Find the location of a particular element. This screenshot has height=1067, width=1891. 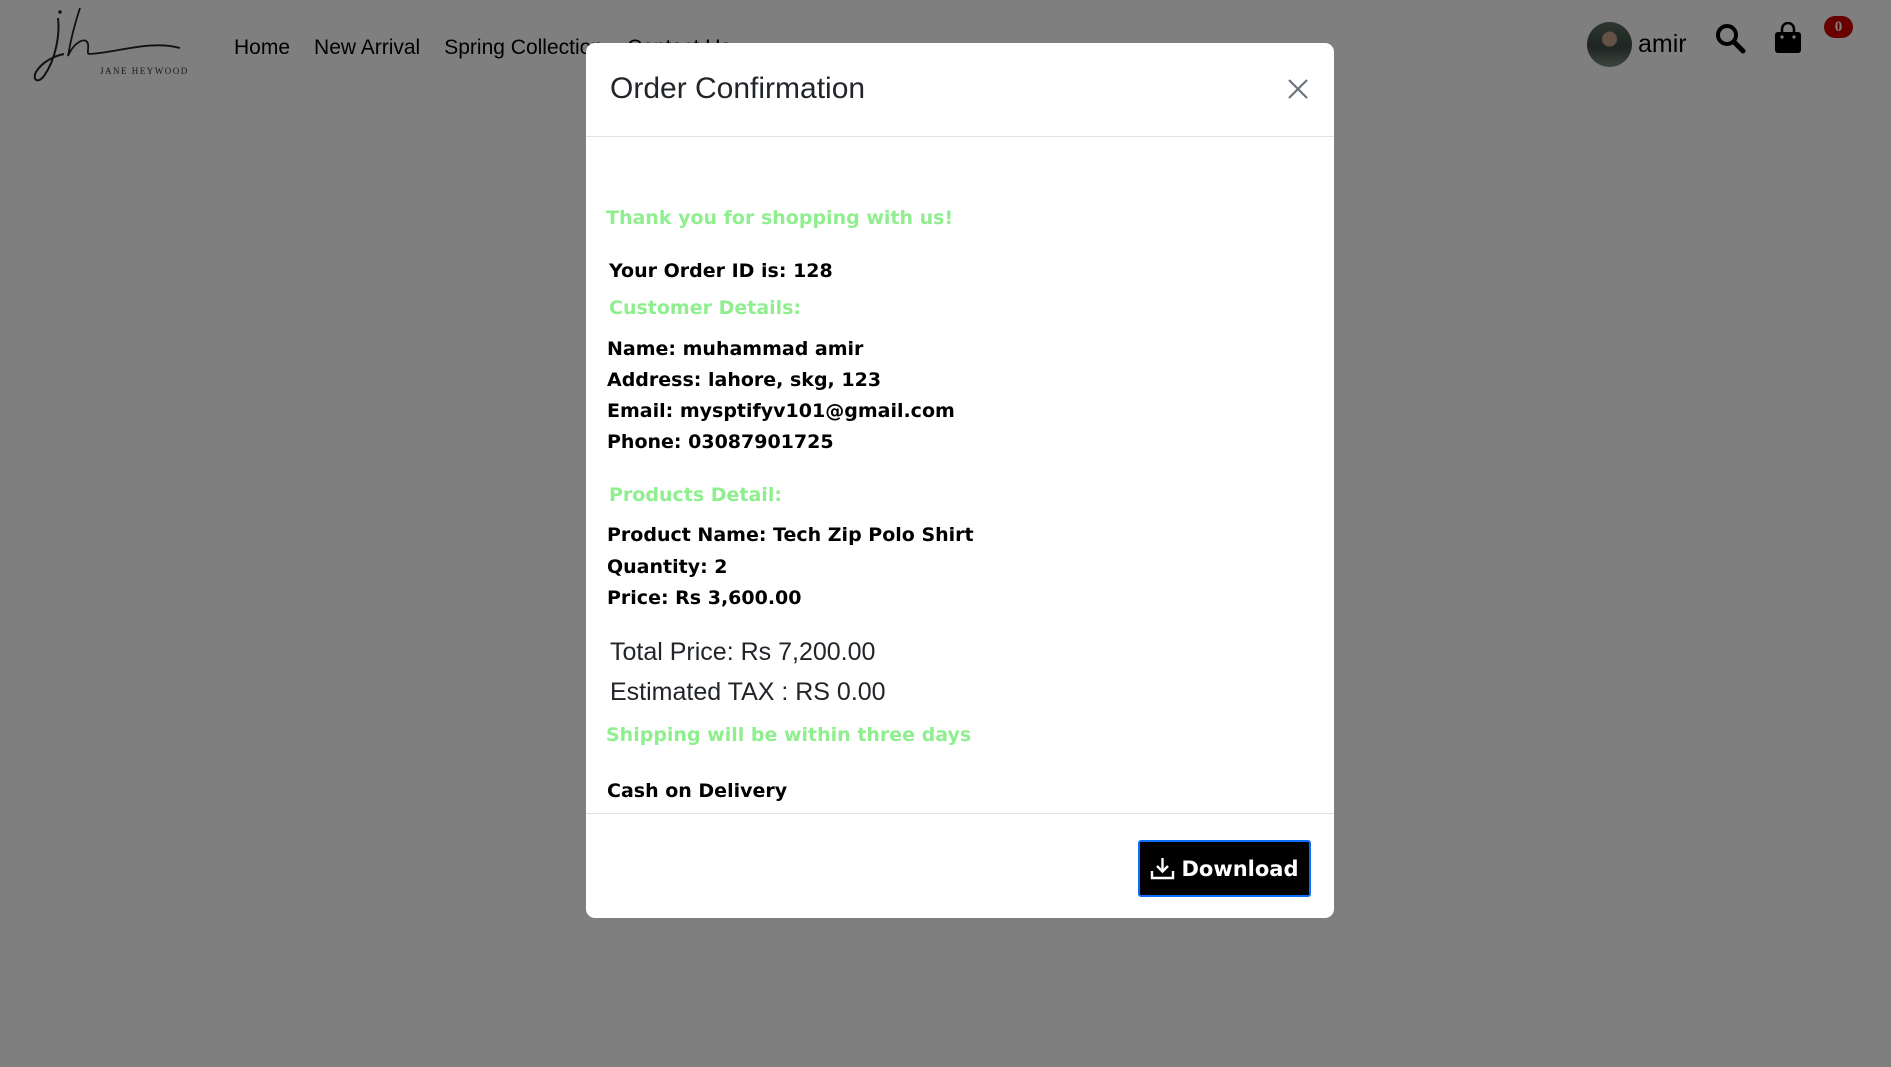

product-quantity: Quantity: 2 is located at coordinates (667, 567).